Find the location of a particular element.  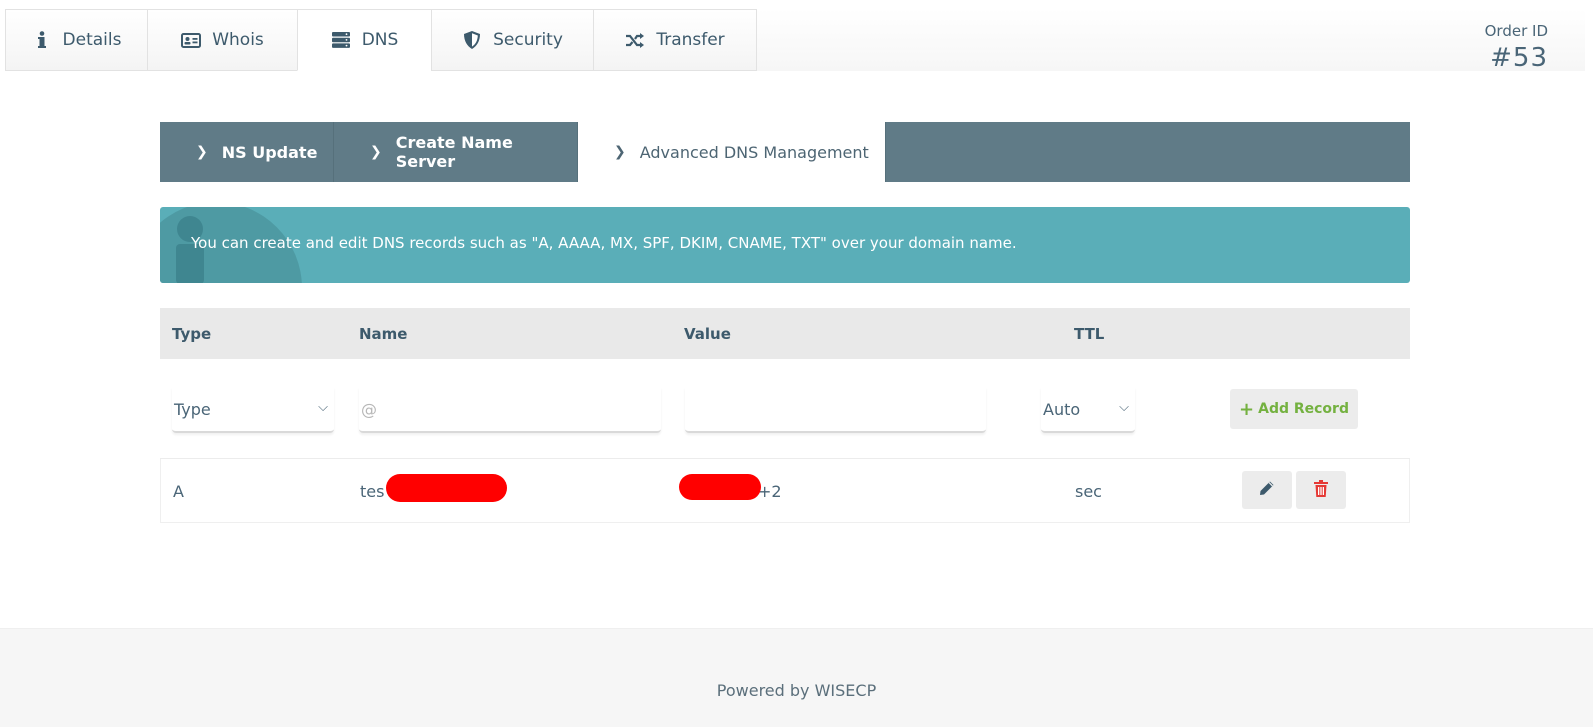

server-icon is located at coordinates (341, 40).